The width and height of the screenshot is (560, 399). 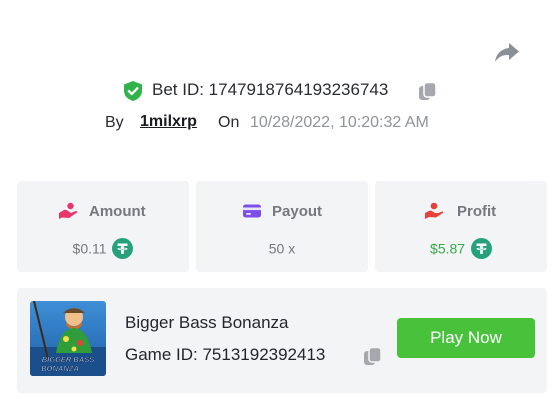 I want to click on game-name: Bigger Bass Bonanza, so click(x=207, y=322).